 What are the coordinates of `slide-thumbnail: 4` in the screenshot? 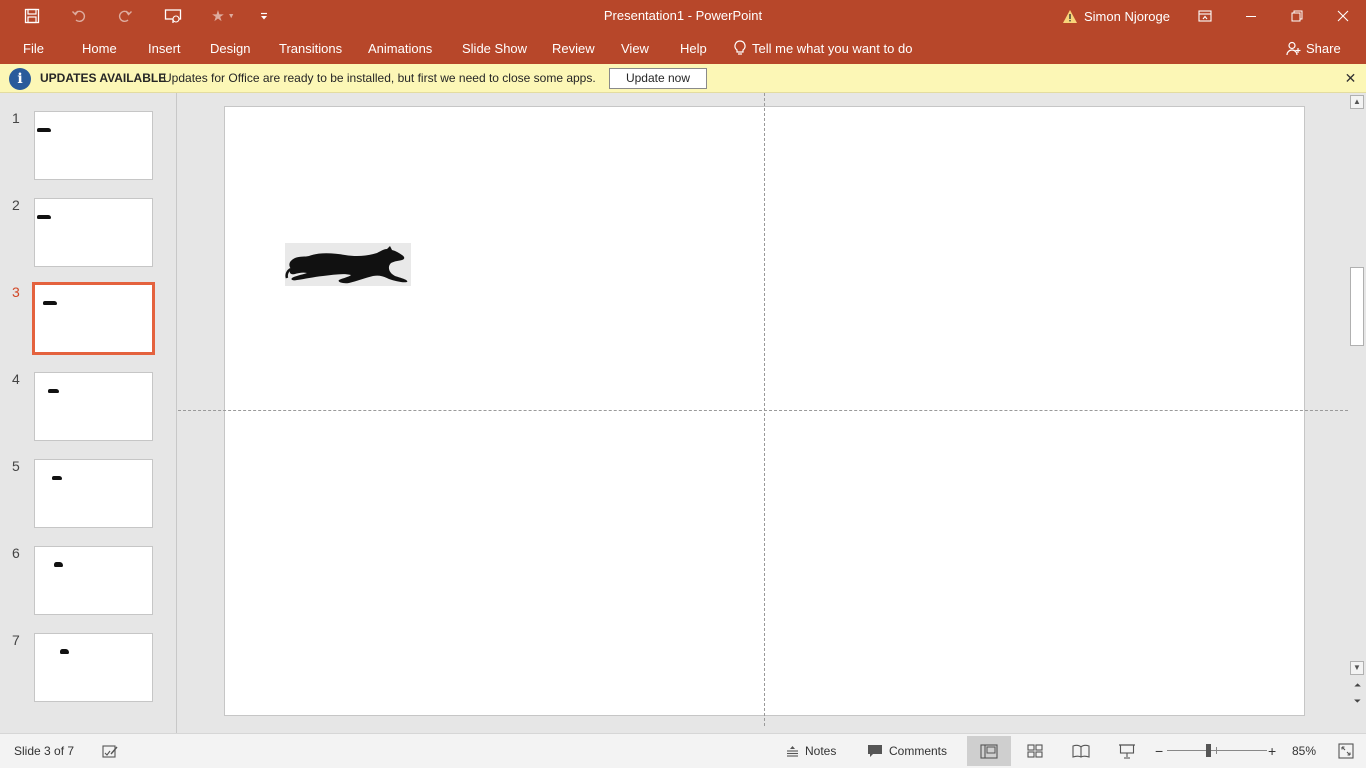 It's located at (88, 406).